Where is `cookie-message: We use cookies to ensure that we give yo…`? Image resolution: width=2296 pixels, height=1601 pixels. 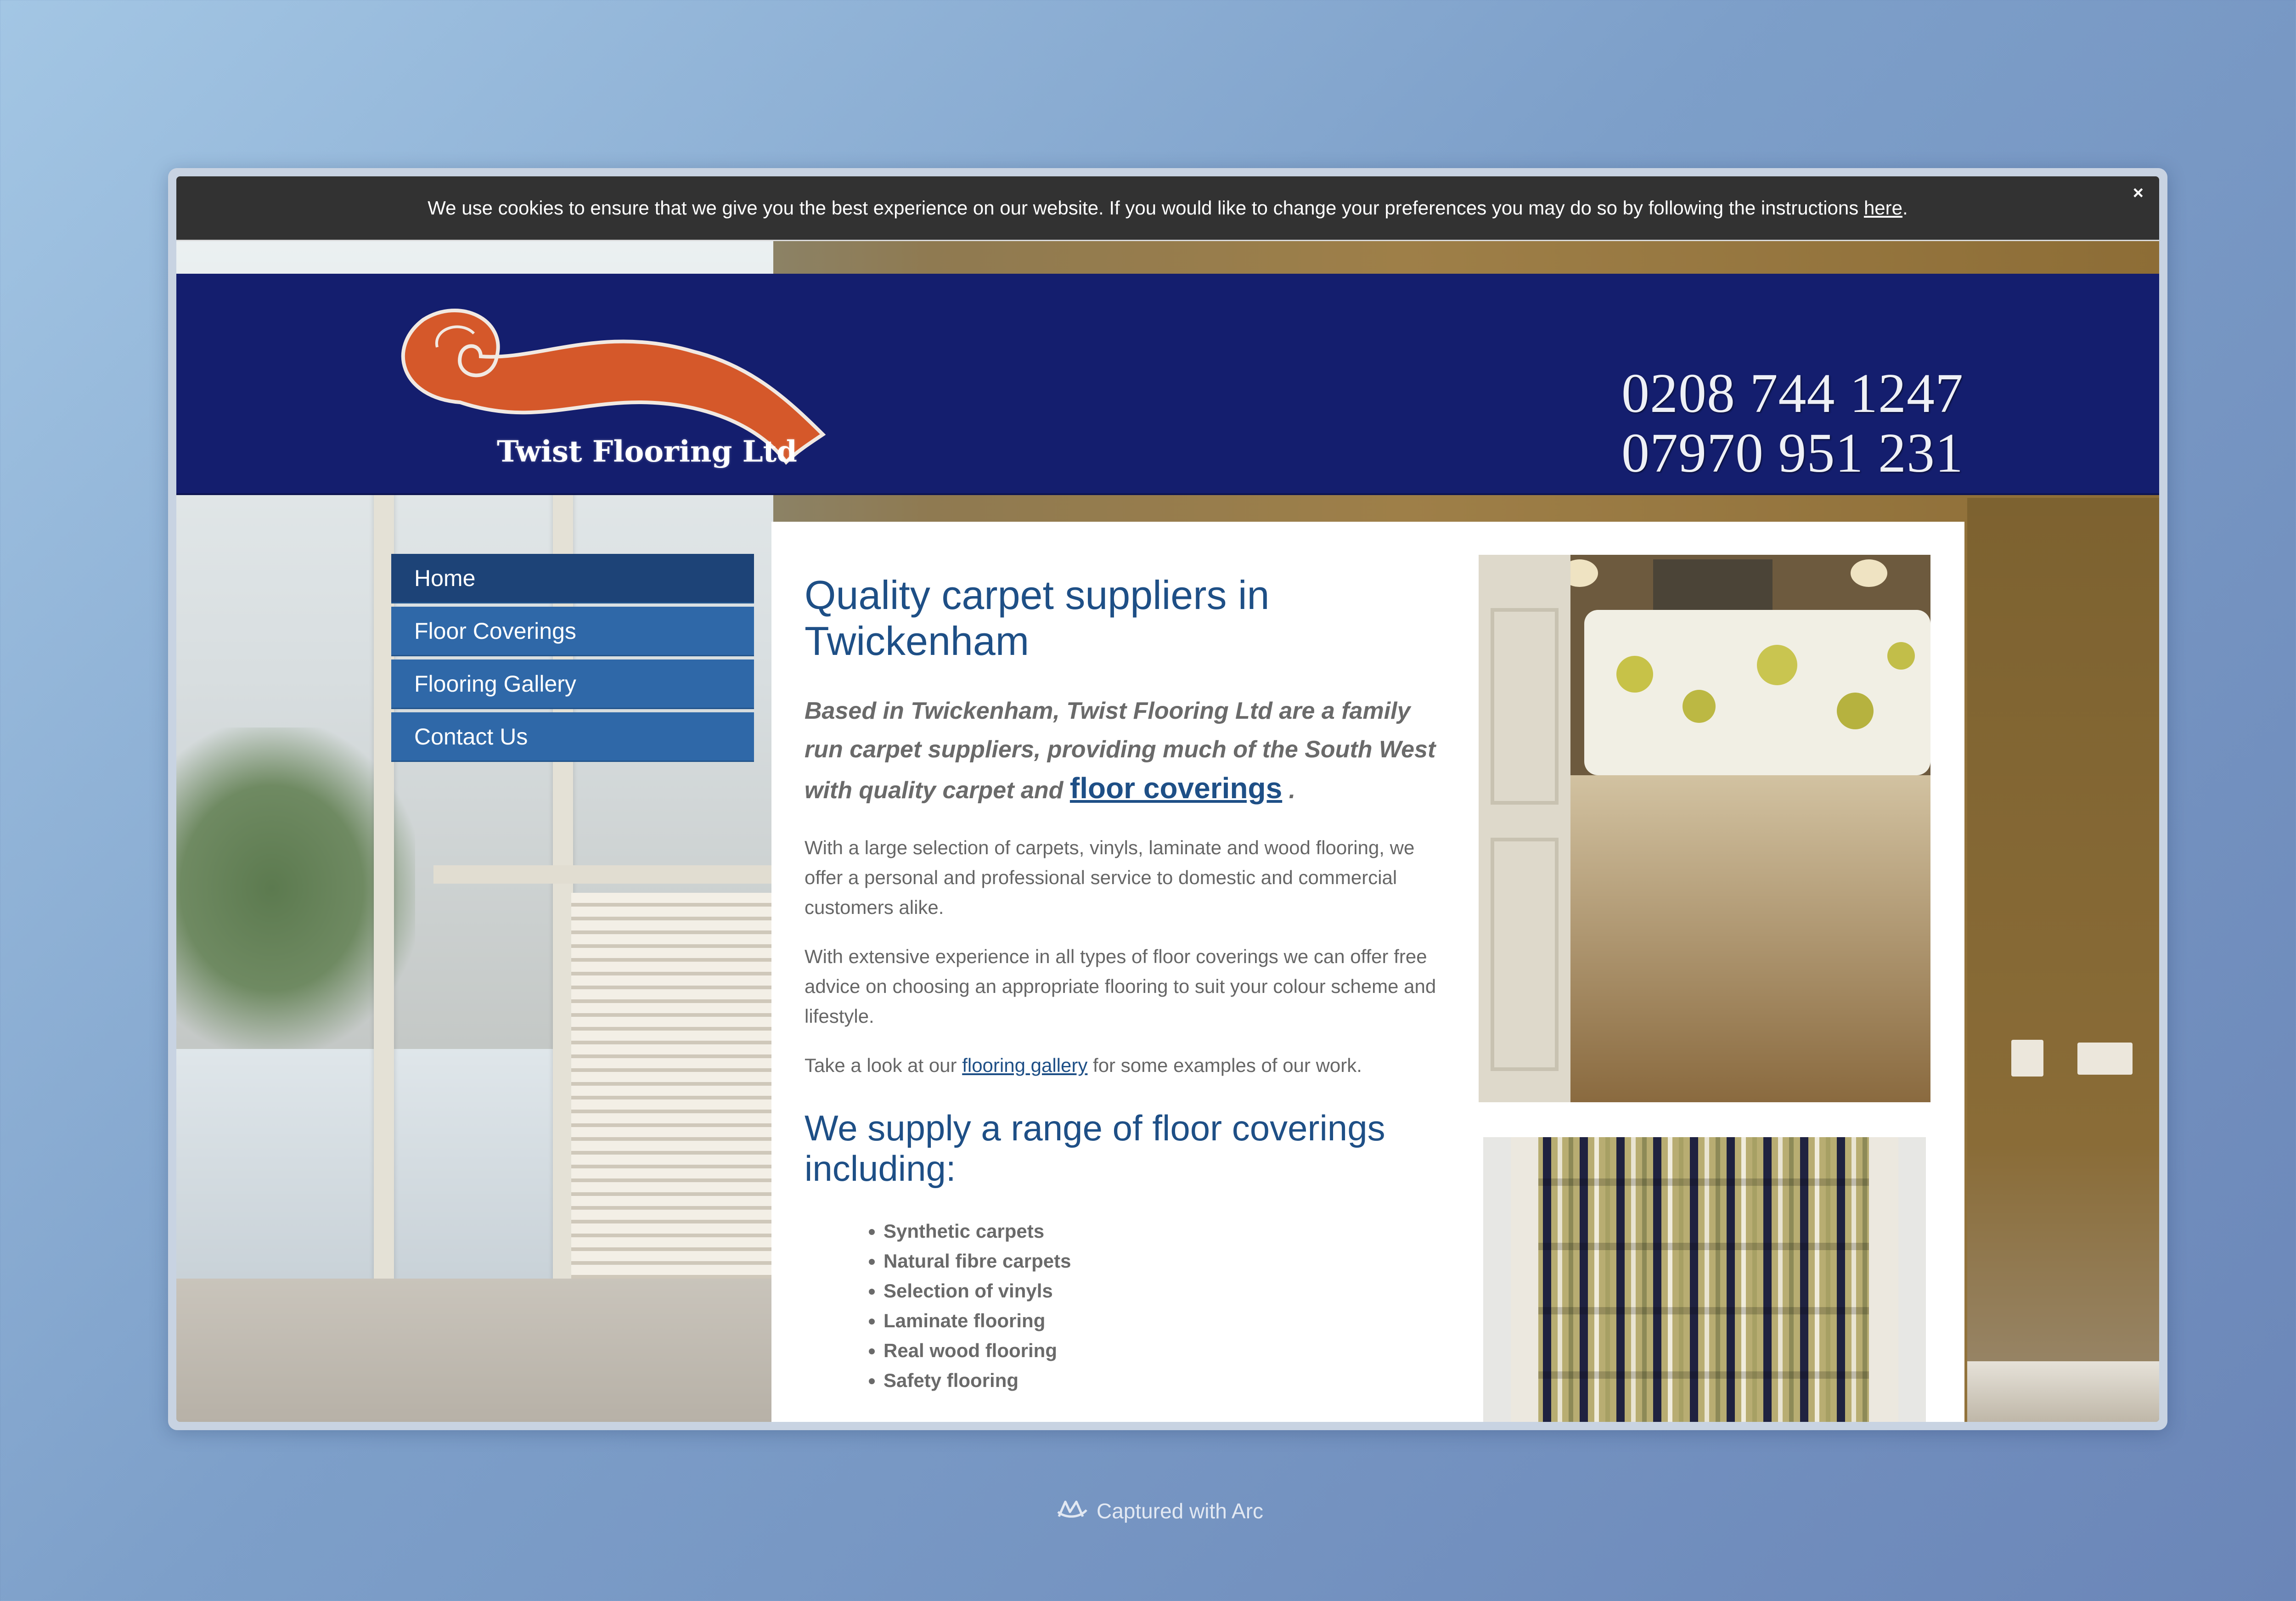 cookie-message: We use cookies to ensure that we give yo… is located at coordinates (1168, 208).